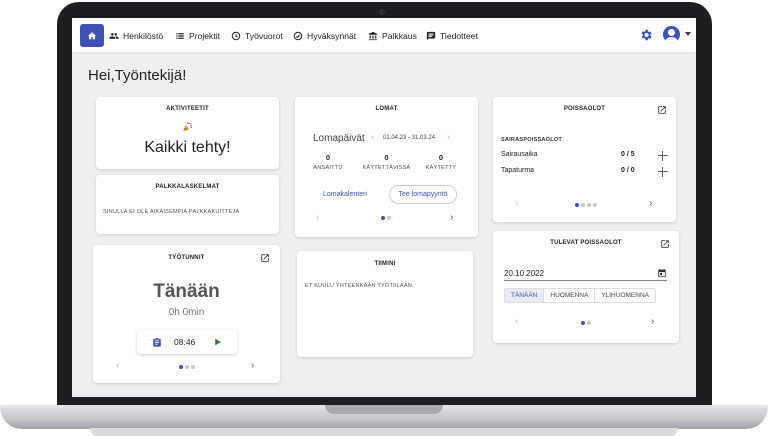 This screenshot has width=768, height=436. What do you see at coordinates (205, 36) in the screenshot?
I see `nav-label: Projektit` at bounding box center [205, 36].